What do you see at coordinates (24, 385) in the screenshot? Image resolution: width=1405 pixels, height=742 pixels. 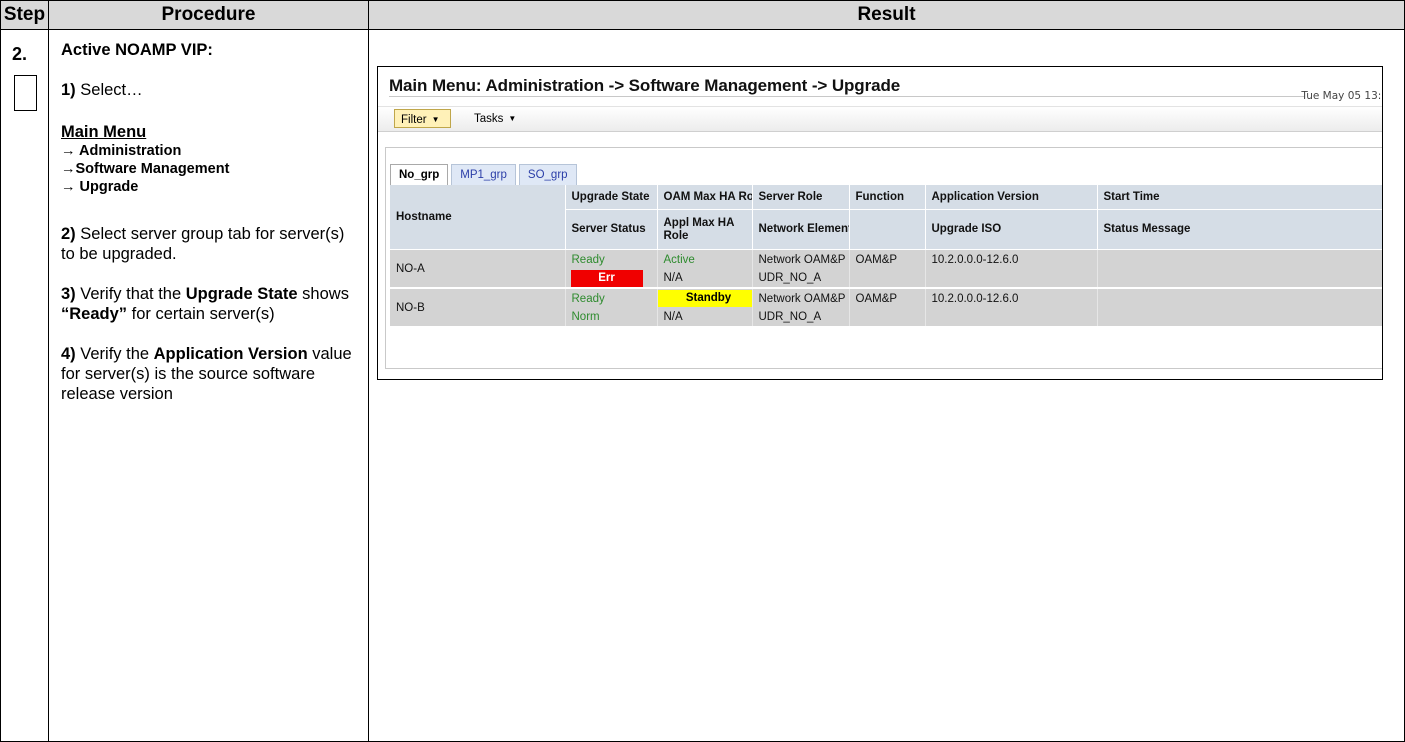 I see `step-cell: 2.` at bounding box center [24, 385].